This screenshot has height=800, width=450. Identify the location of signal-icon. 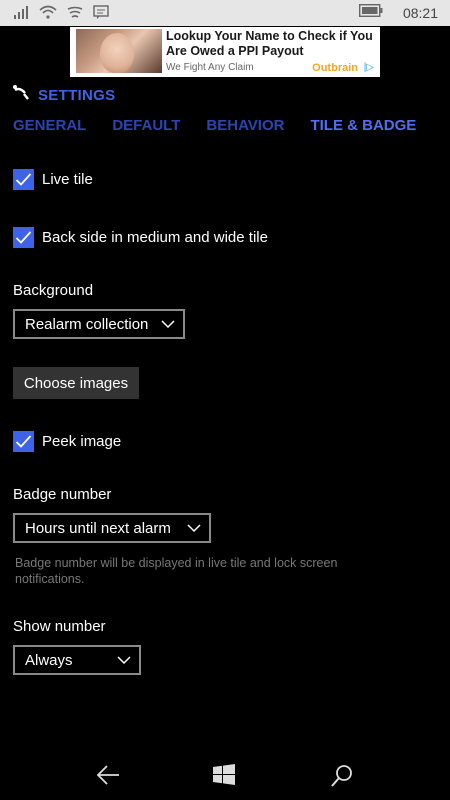
(22, 12).